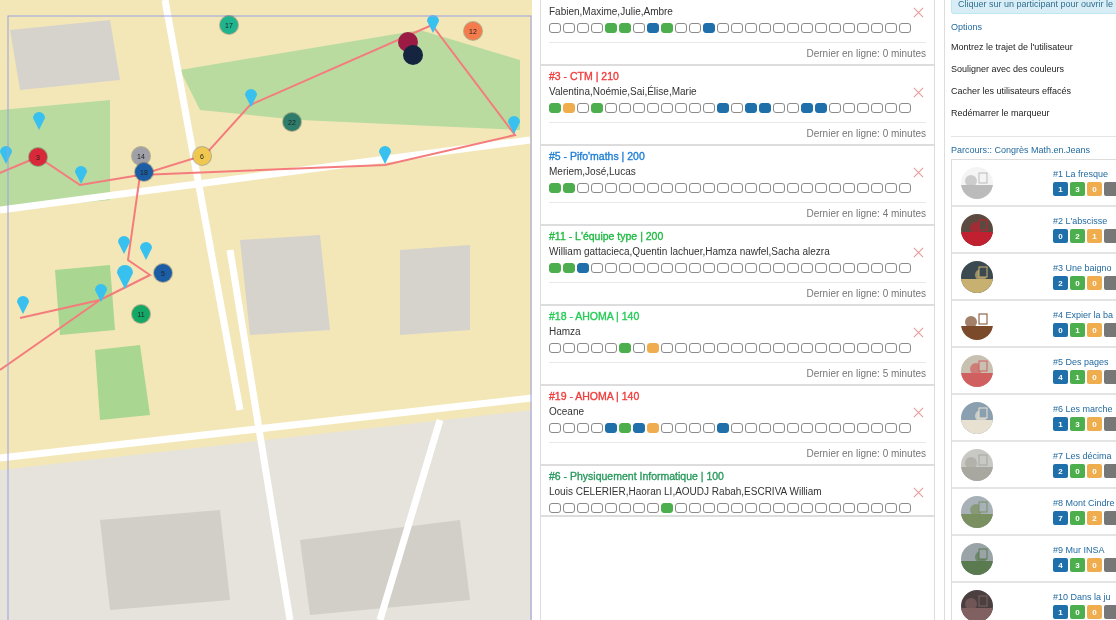 The image size is (1116, 620). Describe the element at coordinates (1033, 69) in the screenshot. I see `option-link: Souligner avec des couleurs` at that location.